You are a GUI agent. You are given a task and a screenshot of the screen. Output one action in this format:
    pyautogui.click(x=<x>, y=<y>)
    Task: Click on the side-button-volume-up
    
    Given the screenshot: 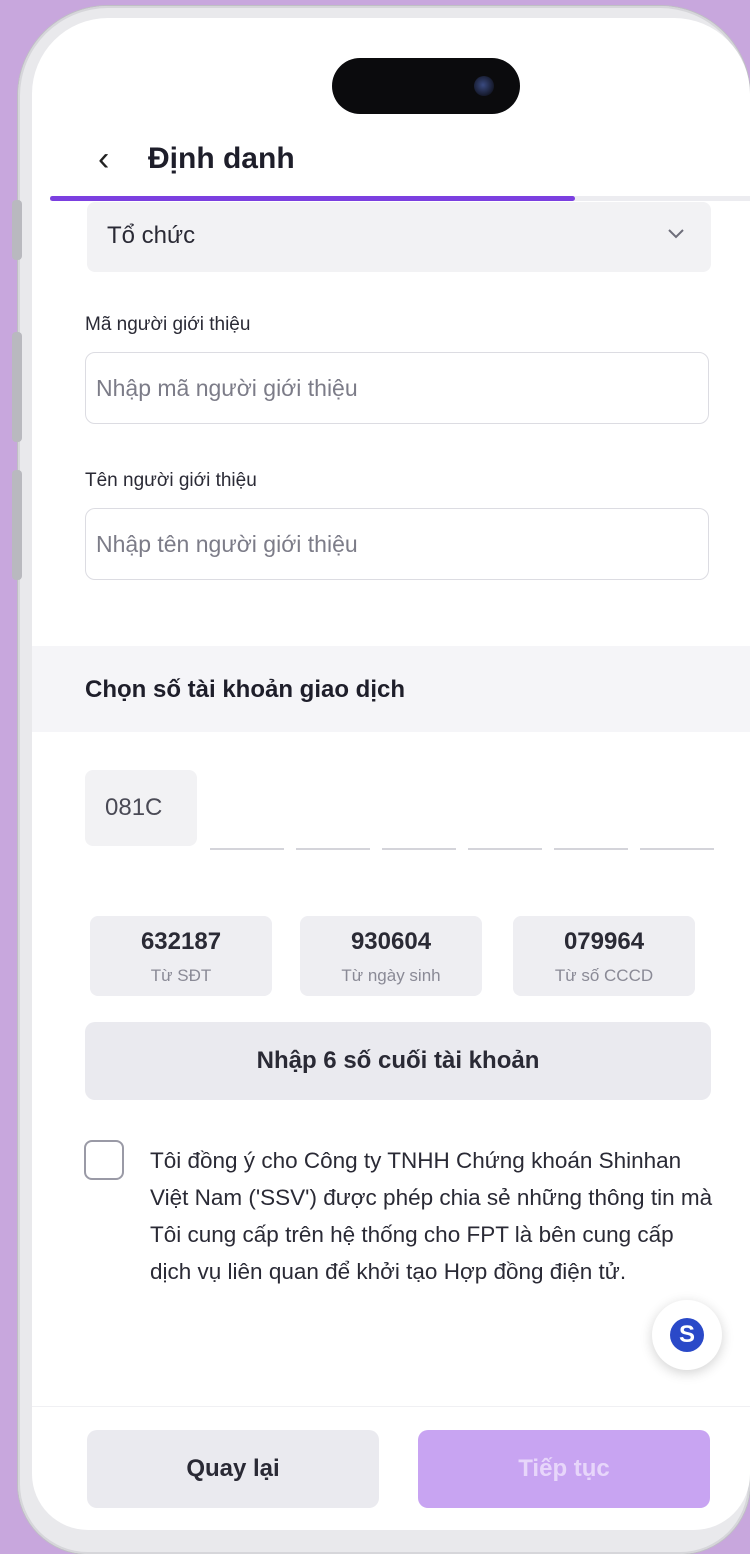 What is the action you would take?
    pyautogui.click(x=17, y=387)
    